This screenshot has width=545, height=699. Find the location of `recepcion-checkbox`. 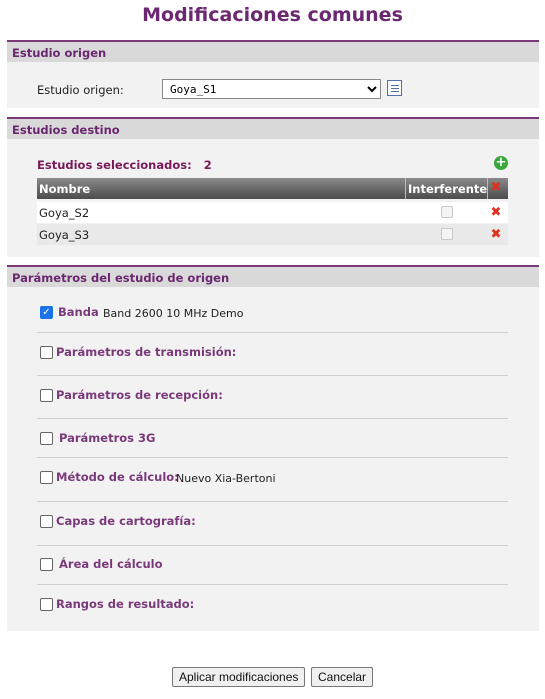

recepcion-checkbox is located at coordinates (46, 395).